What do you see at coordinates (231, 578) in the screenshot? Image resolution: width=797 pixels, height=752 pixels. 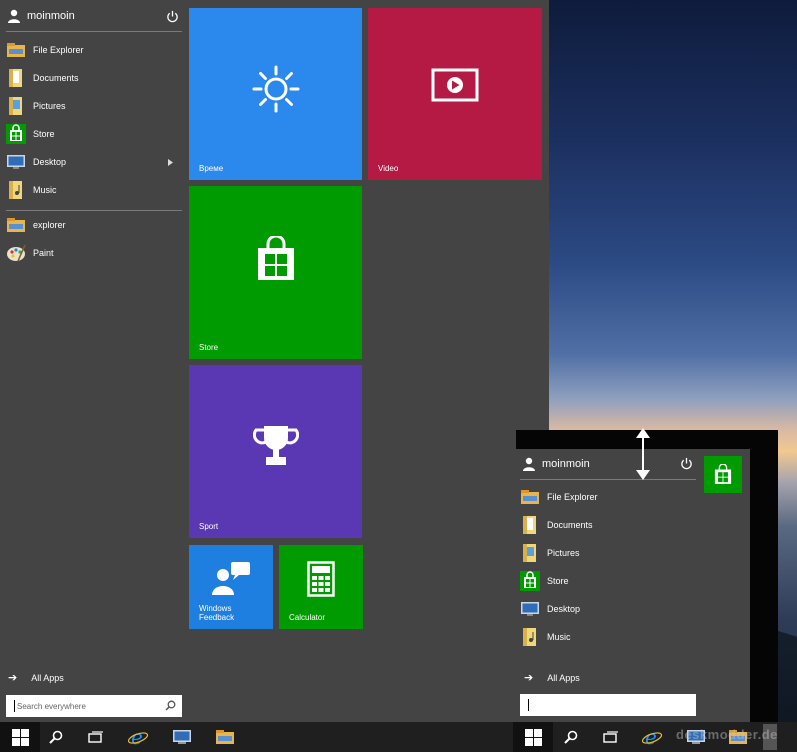 I see `feedback-icon` at bounding box center [231, 578].